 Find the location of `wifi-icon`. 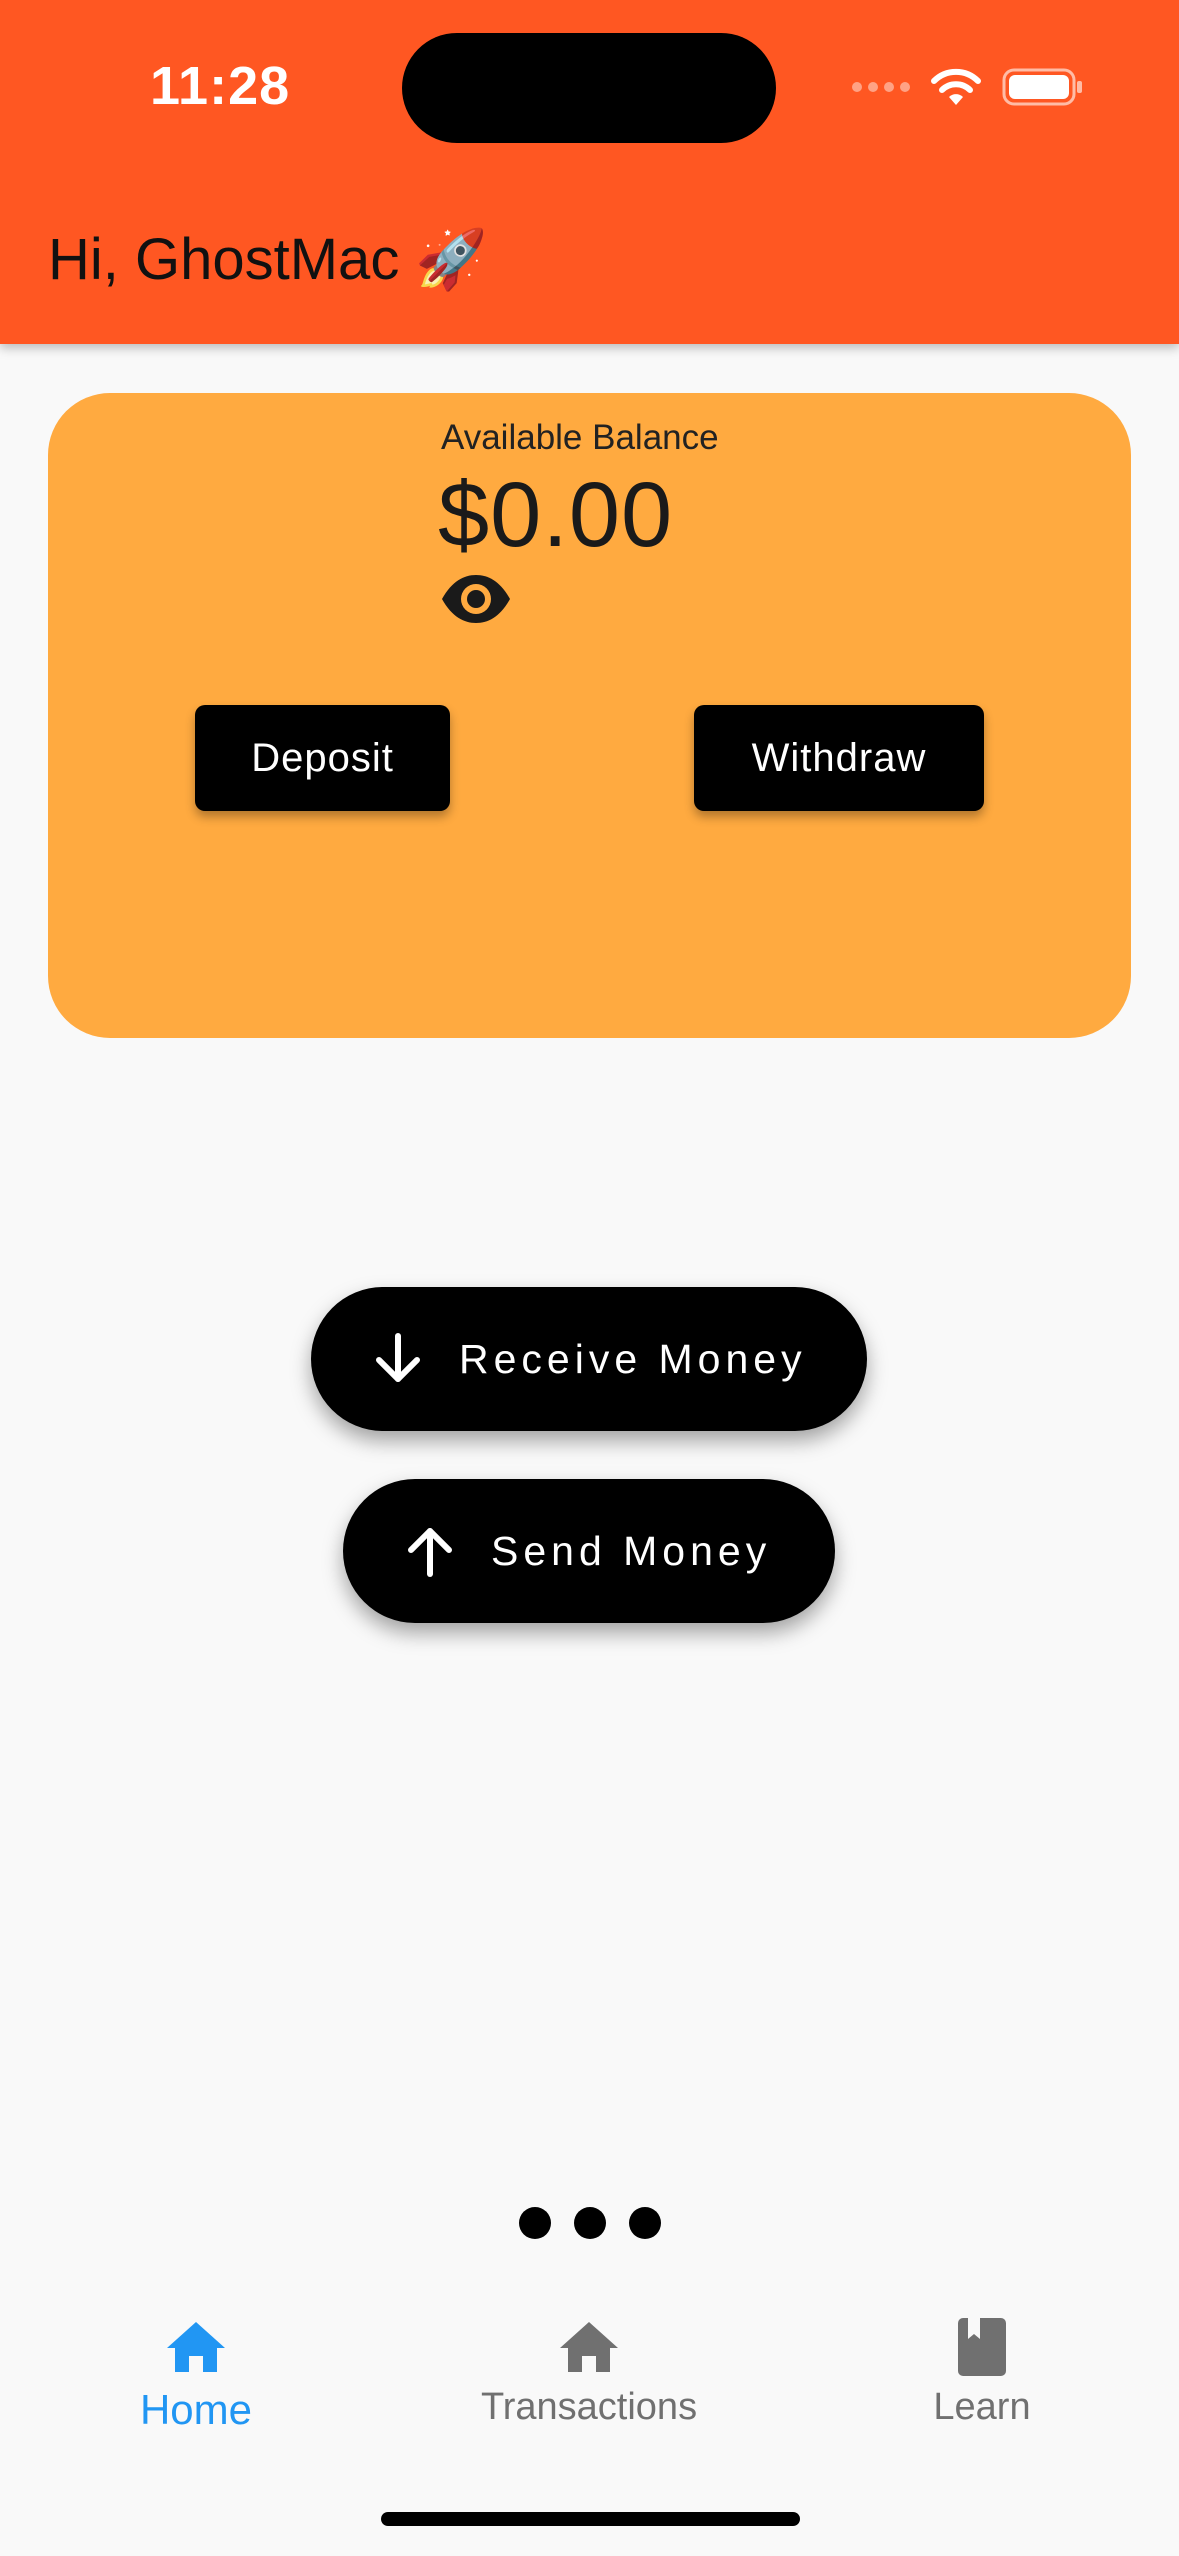

wifi-icon is located at coordinates (956, 86).